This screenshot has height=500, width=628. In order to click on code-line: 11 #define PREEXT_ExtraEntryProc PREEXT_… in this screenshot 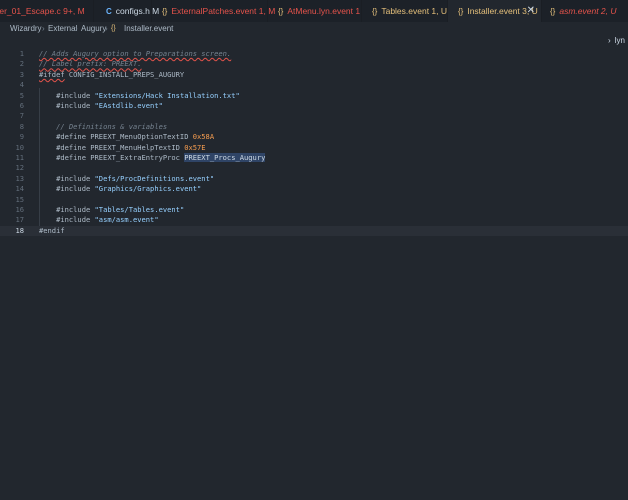, I will do `click(314, 158)`.